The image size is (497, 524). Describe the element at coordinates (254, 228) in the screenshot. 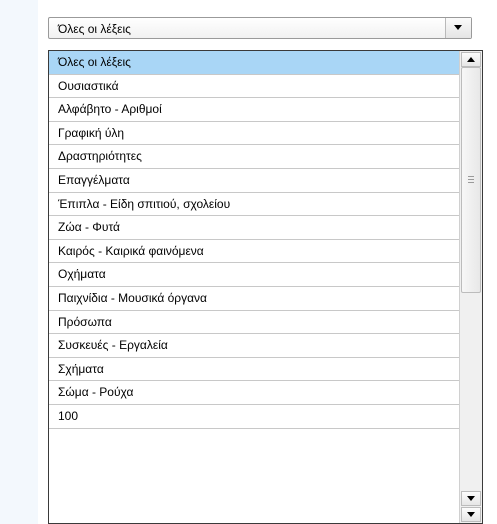

I see `list-item-animals-plants: Ζώα - Φυτά` at that location.